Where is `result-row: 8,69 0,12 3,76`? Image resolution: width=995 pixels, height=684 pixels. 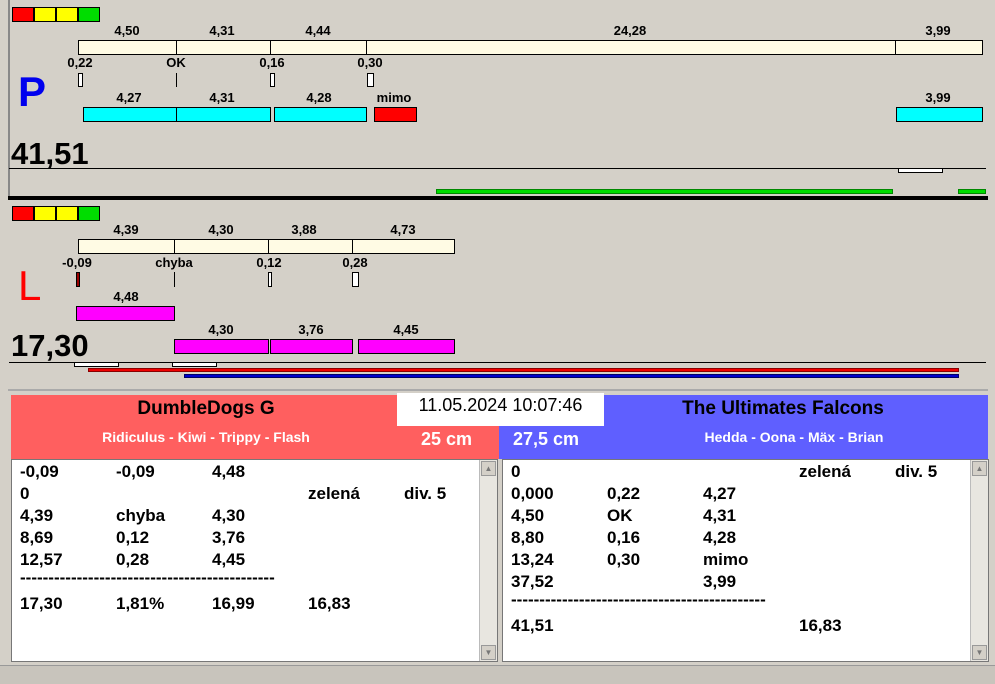
result-row: 8,69 0,12 3,76 is located at coordinates (254, 539).